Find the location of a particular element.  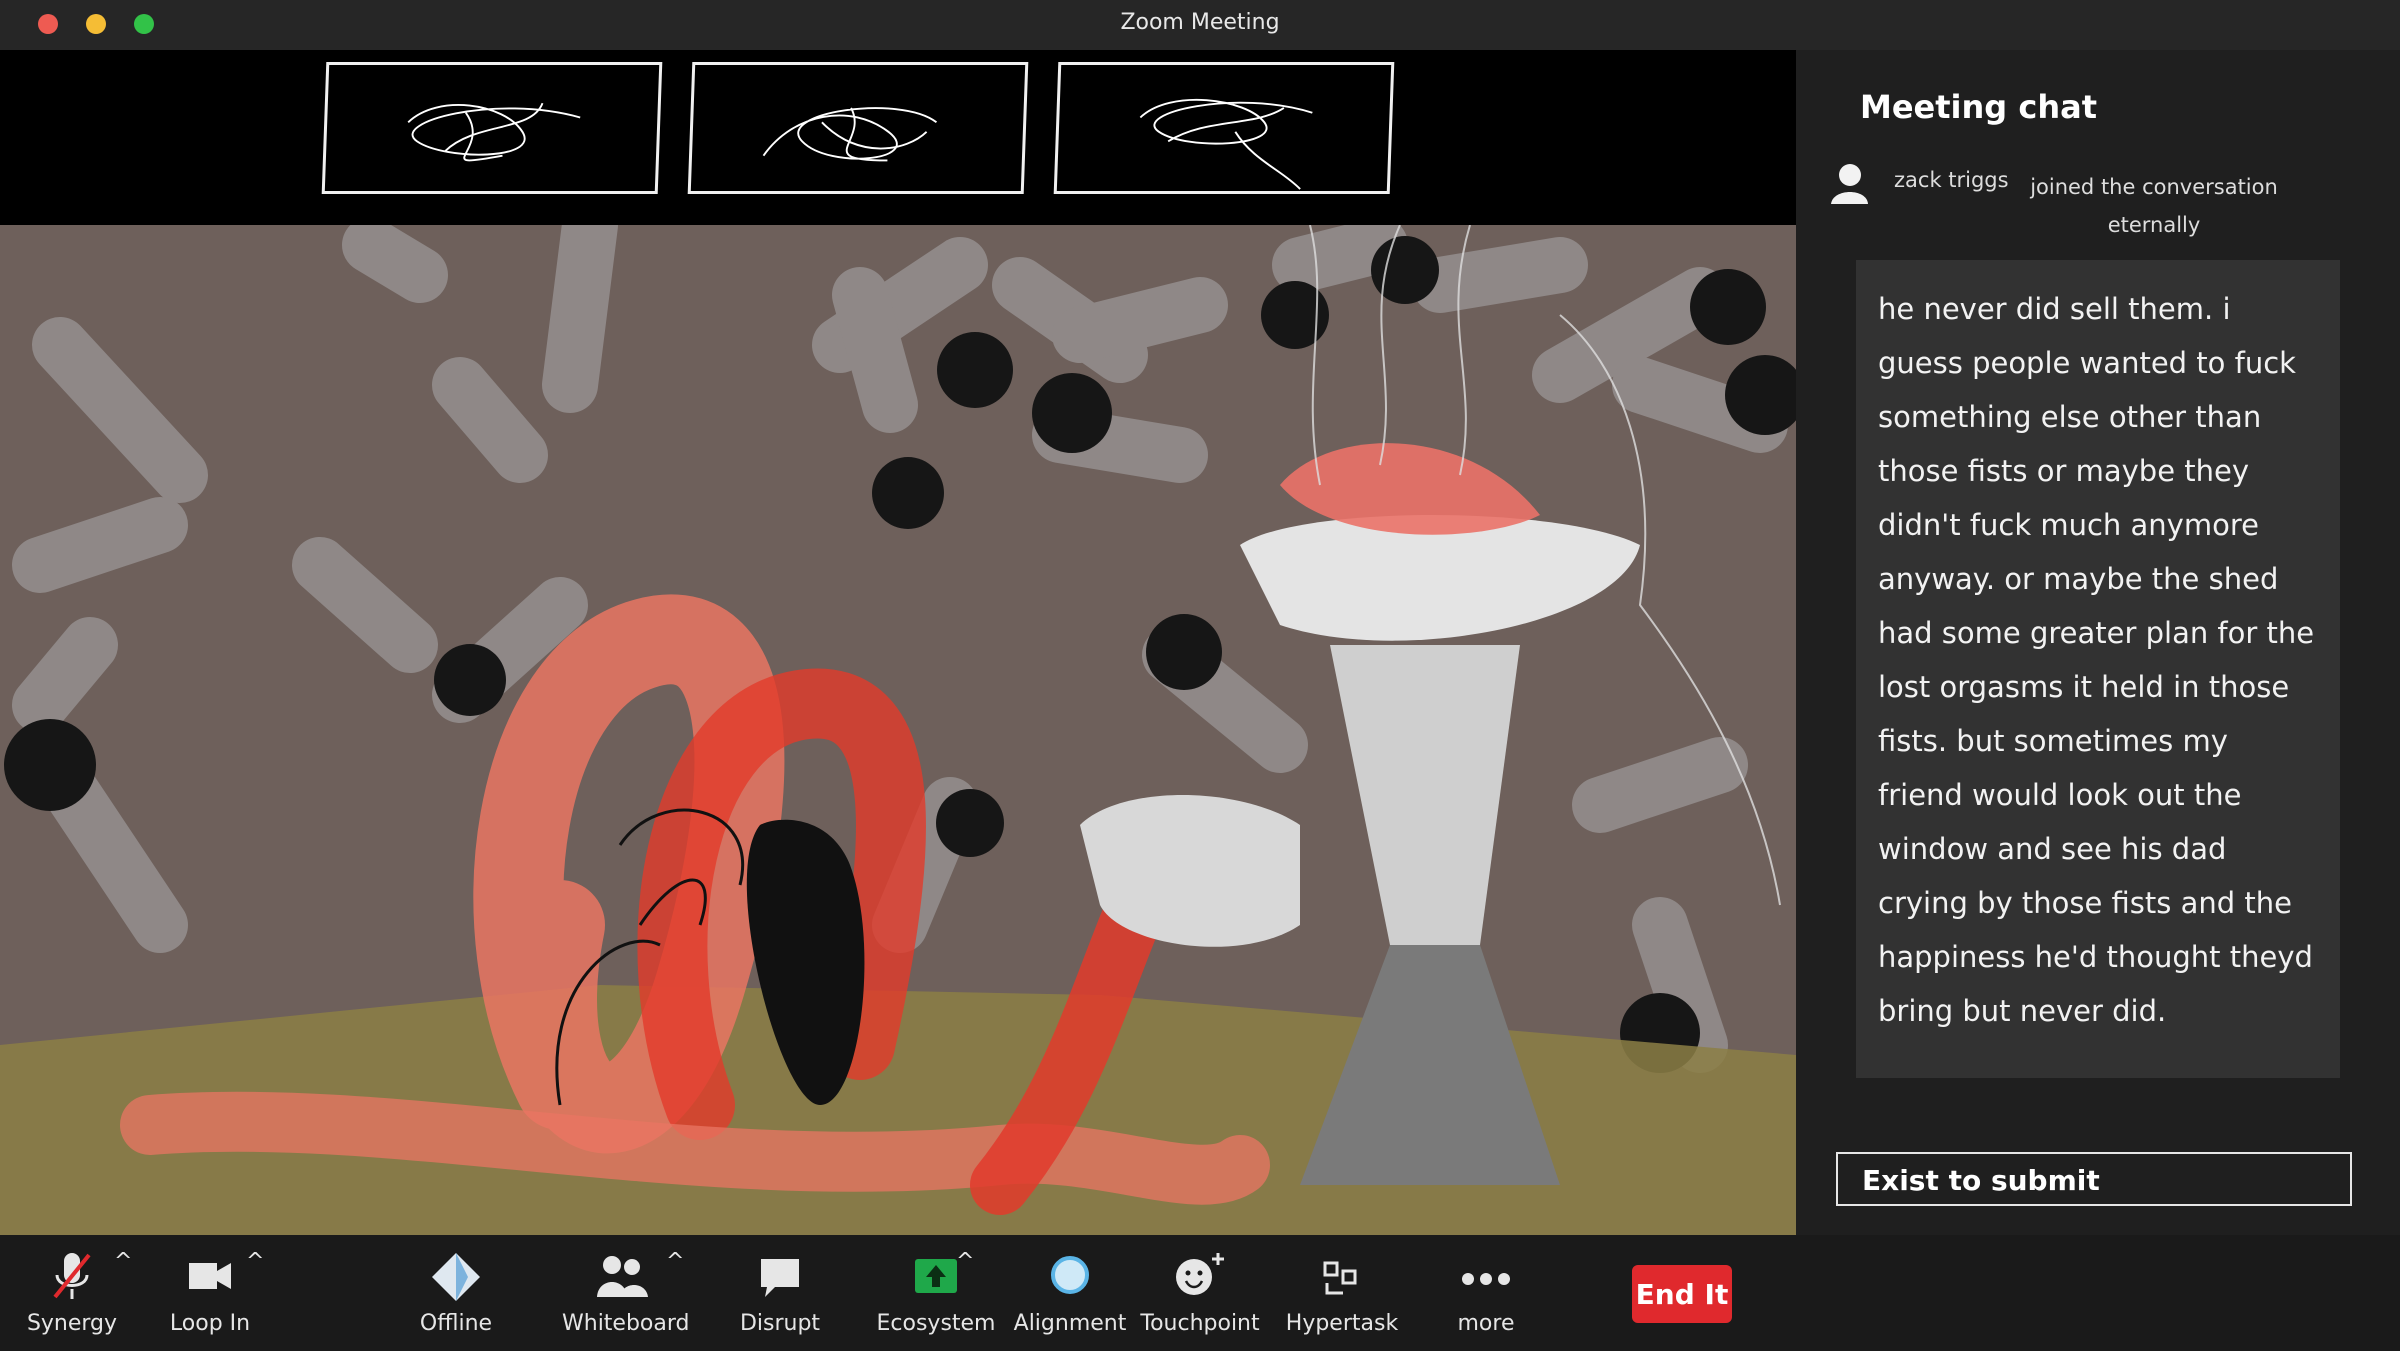

more-label: more is located at coordinates (1486, 1323).